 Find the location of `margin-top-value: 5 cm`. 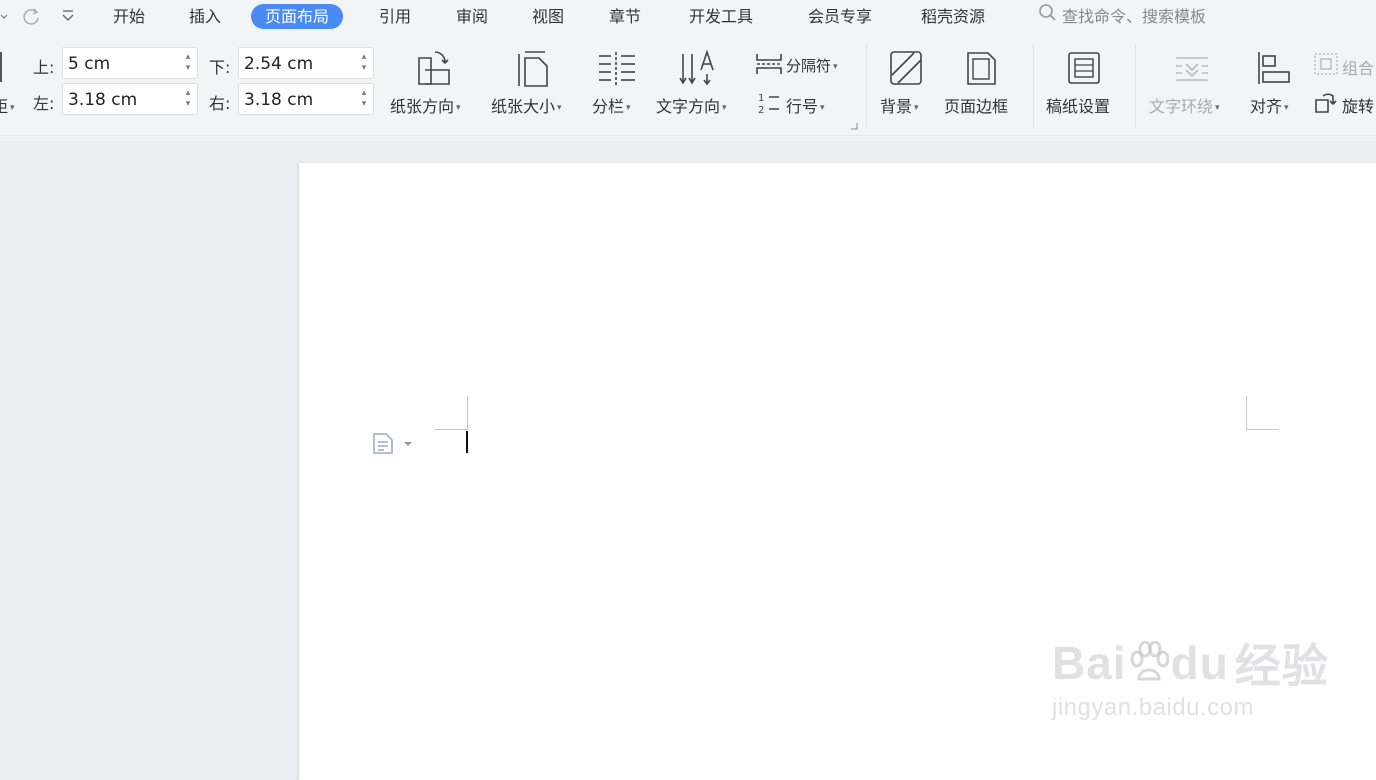

margin-top-value: 5 cm is located at coordinates (89, 64).